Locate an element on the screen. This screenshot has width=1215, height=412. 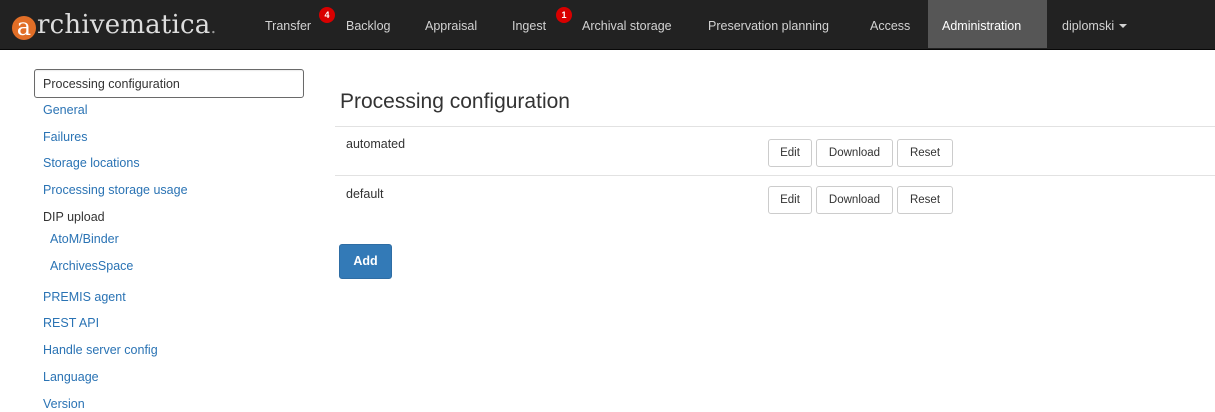
nav-administration: Administration is located at coordinates (987, 24).